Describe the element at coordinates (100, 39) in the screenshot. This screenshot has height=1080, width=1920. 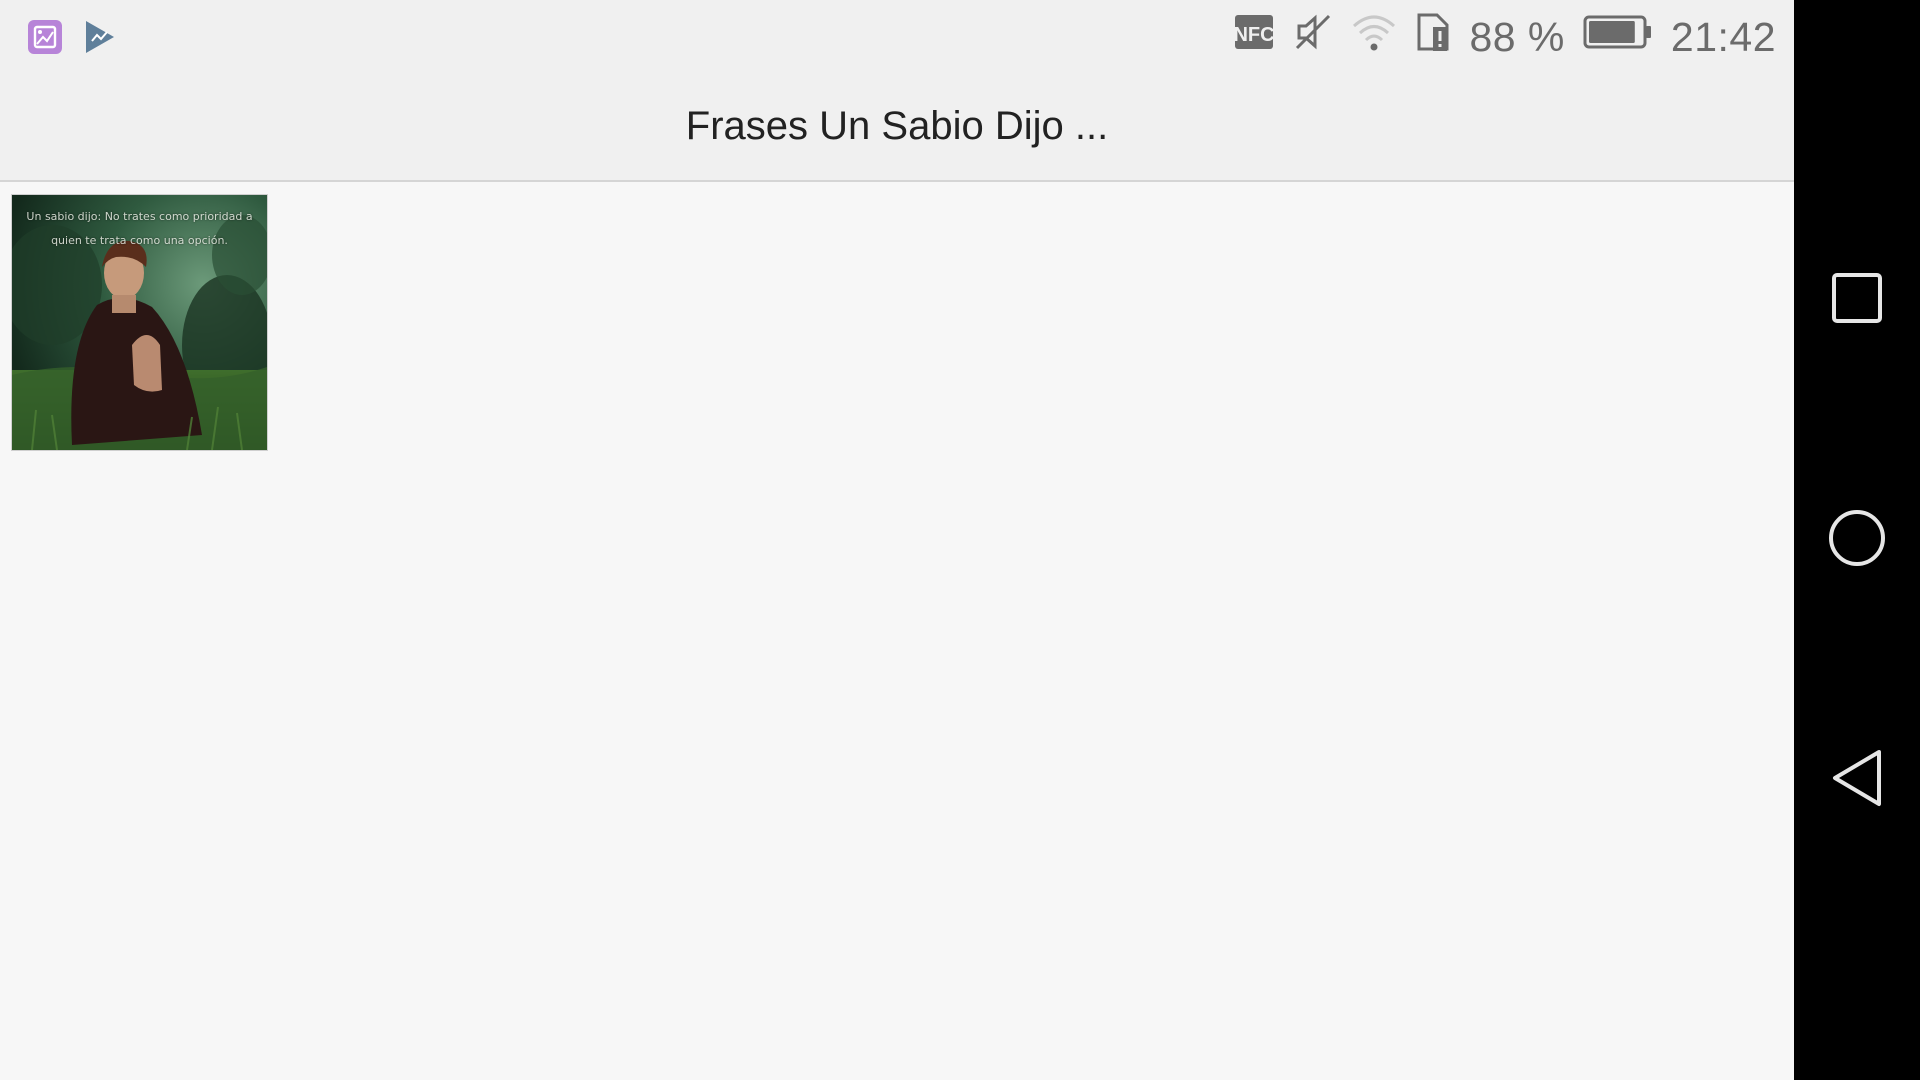
I see `play-store-notification-icon` at that location.